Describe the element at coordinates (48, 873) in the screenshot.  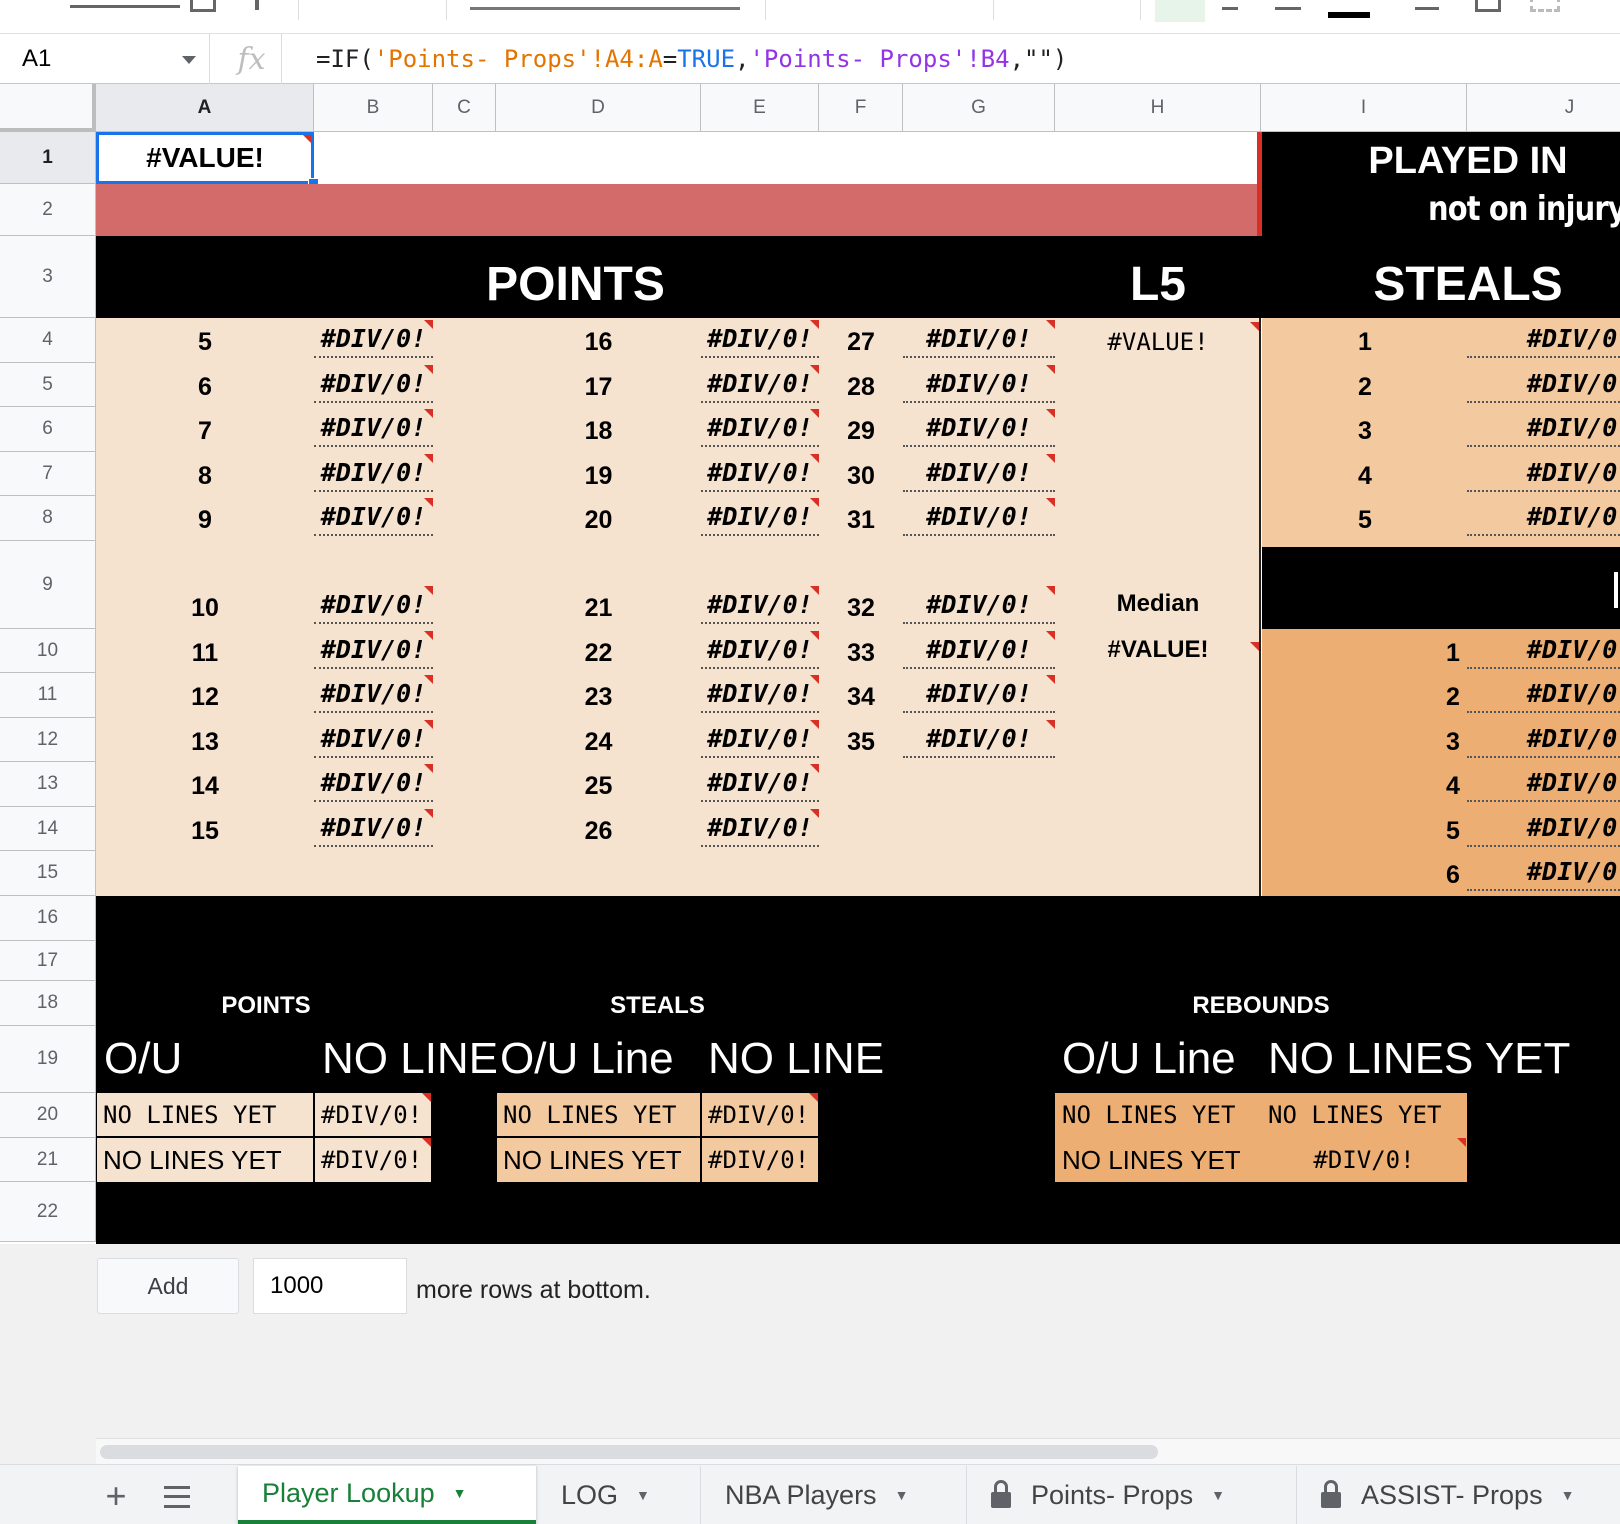
I see `row-header-15: 15` at that location.